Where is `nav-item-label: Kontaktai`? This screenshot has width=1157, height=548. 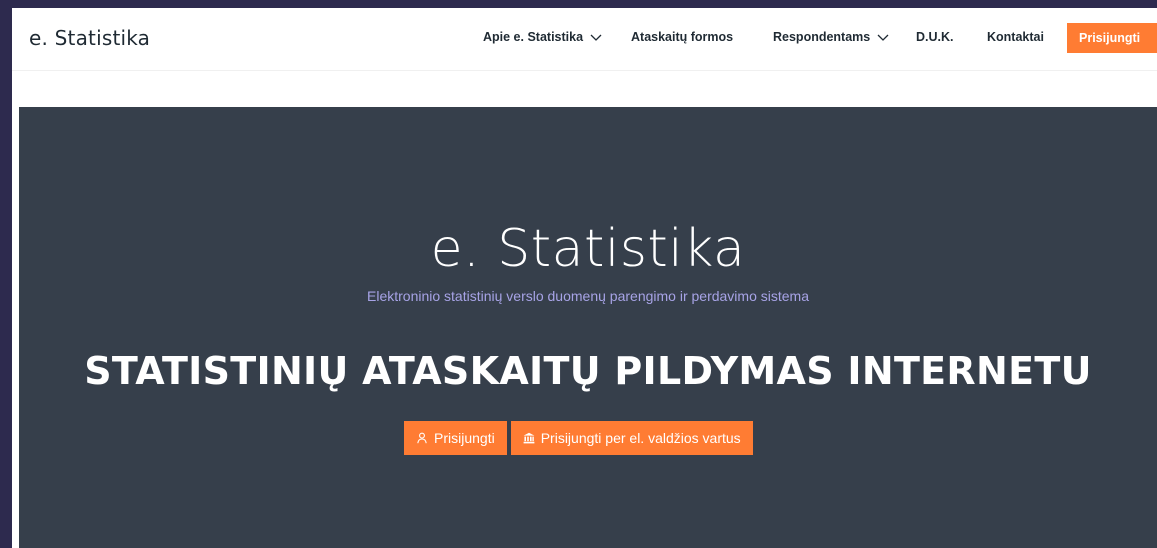 nav-item-label: Kontaktai is located at coordinates (1015, 37).